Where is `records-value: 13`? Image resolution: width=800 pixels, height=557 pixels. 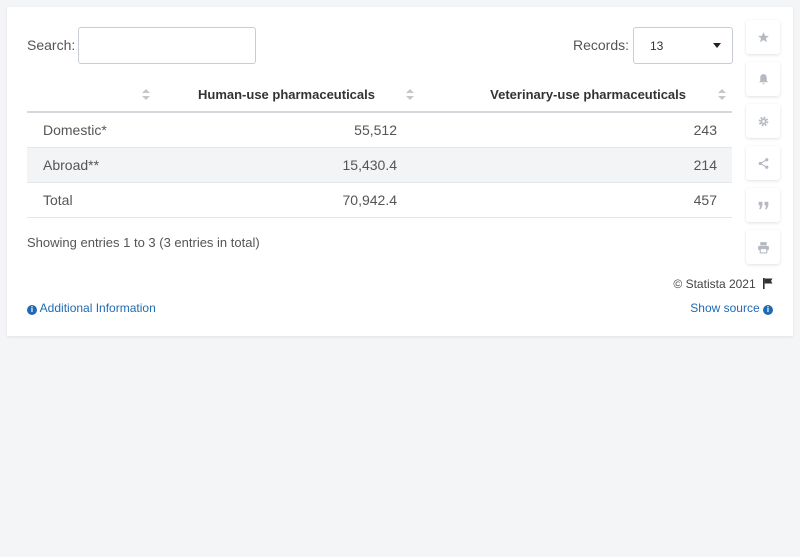 records-value: 13 is located at coordinates (657, 46).